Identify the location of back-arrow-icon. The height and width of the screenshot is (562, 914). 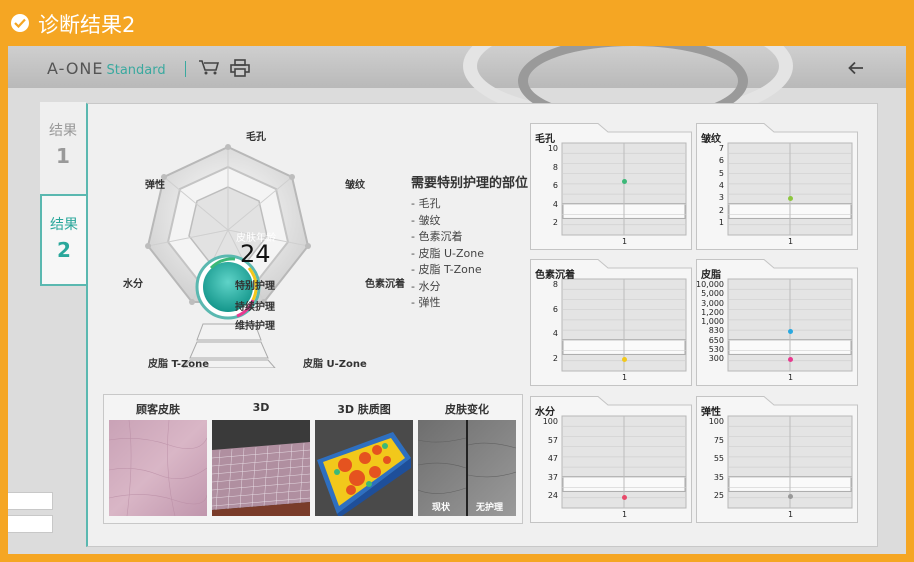
(856, 69).